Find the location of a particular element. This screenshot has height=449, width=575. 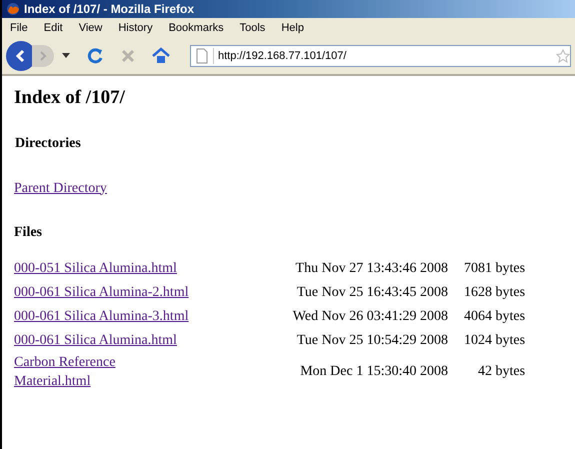

menu-item: File is located at coordinates (19, 28).